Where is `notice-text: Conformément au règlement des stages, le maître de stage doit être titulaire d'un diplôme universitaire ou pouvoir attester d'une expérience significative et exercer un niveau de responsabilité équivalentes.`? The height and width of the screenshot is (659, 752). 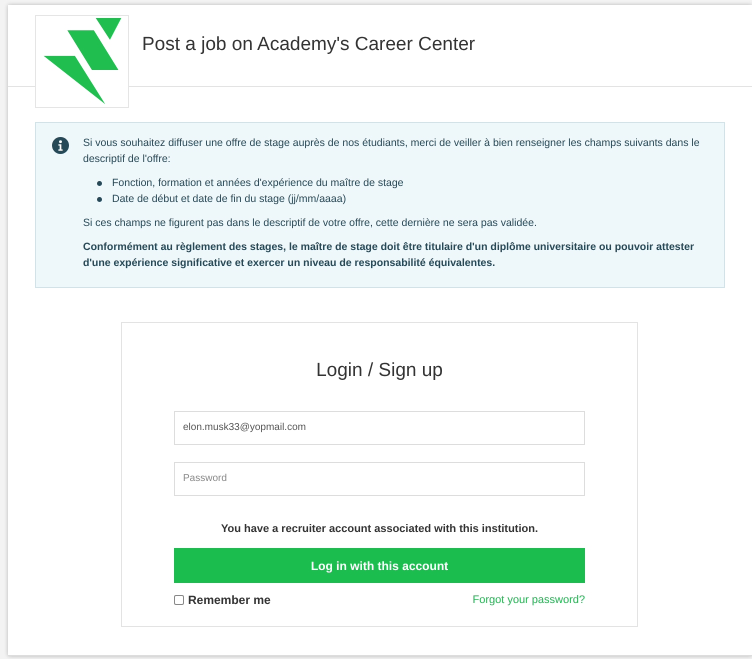
notice-text: Conformément au règlement des stages, le maître de stage doit être titulaire d'un diplôme universitaire ou pouvoir attester d'une expérience significative et exercer un niveau de responsabilité équivalentes. is located at coordinates (389, 255).